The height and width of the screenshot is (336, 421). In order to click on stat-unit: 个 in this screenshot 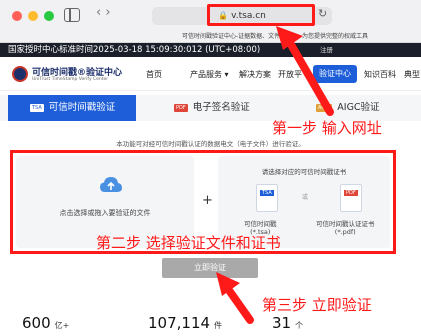, I will do `click(299, 325)`.